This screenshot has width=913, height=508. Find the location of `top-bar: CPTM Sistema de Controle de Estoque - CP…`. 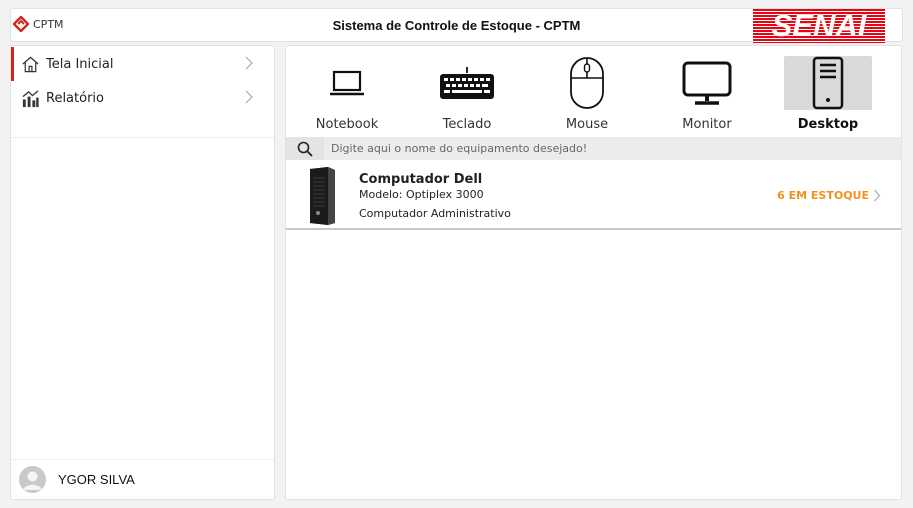

top-bar: CPTM Sistema de Controle de Estoque - CP… is located at coordinates (456, 25).